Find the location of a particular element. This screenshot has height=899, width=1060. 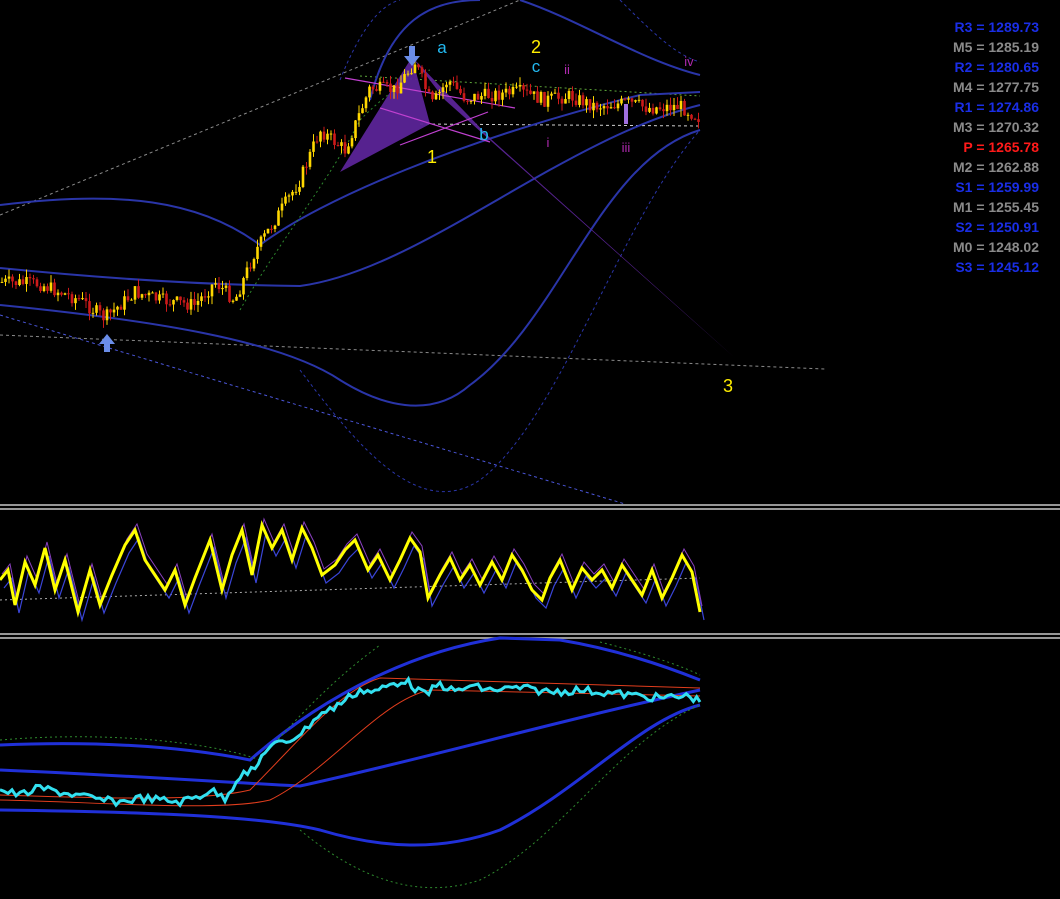

pivot-level-p: P = 1265.78 is located at coordinates (1001, 147).